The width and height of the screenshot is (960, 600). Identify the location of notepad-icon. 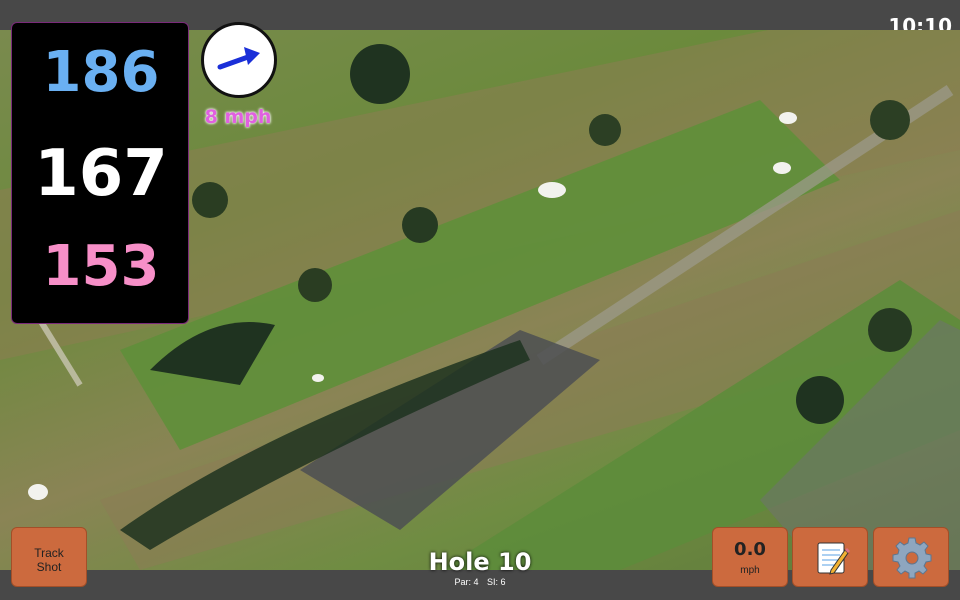
(833, 558).